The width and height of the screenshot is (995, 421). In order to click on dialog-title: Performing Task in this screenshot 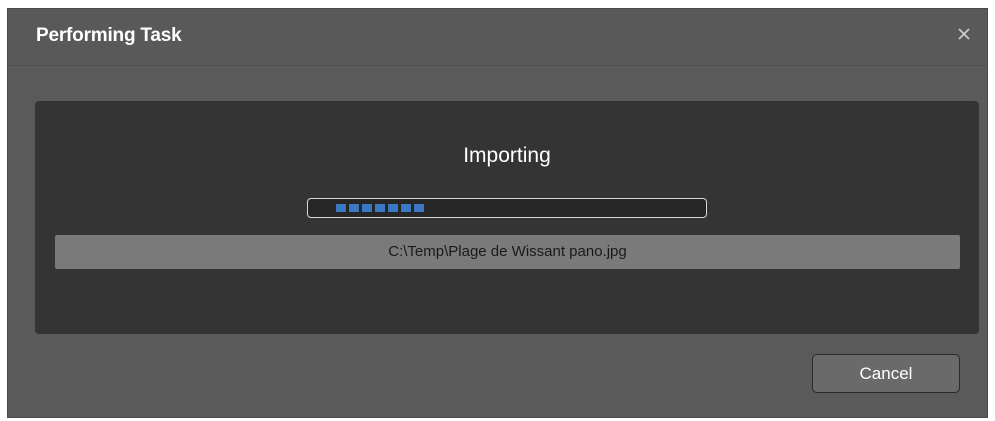, I will do `click(109, 35)`.